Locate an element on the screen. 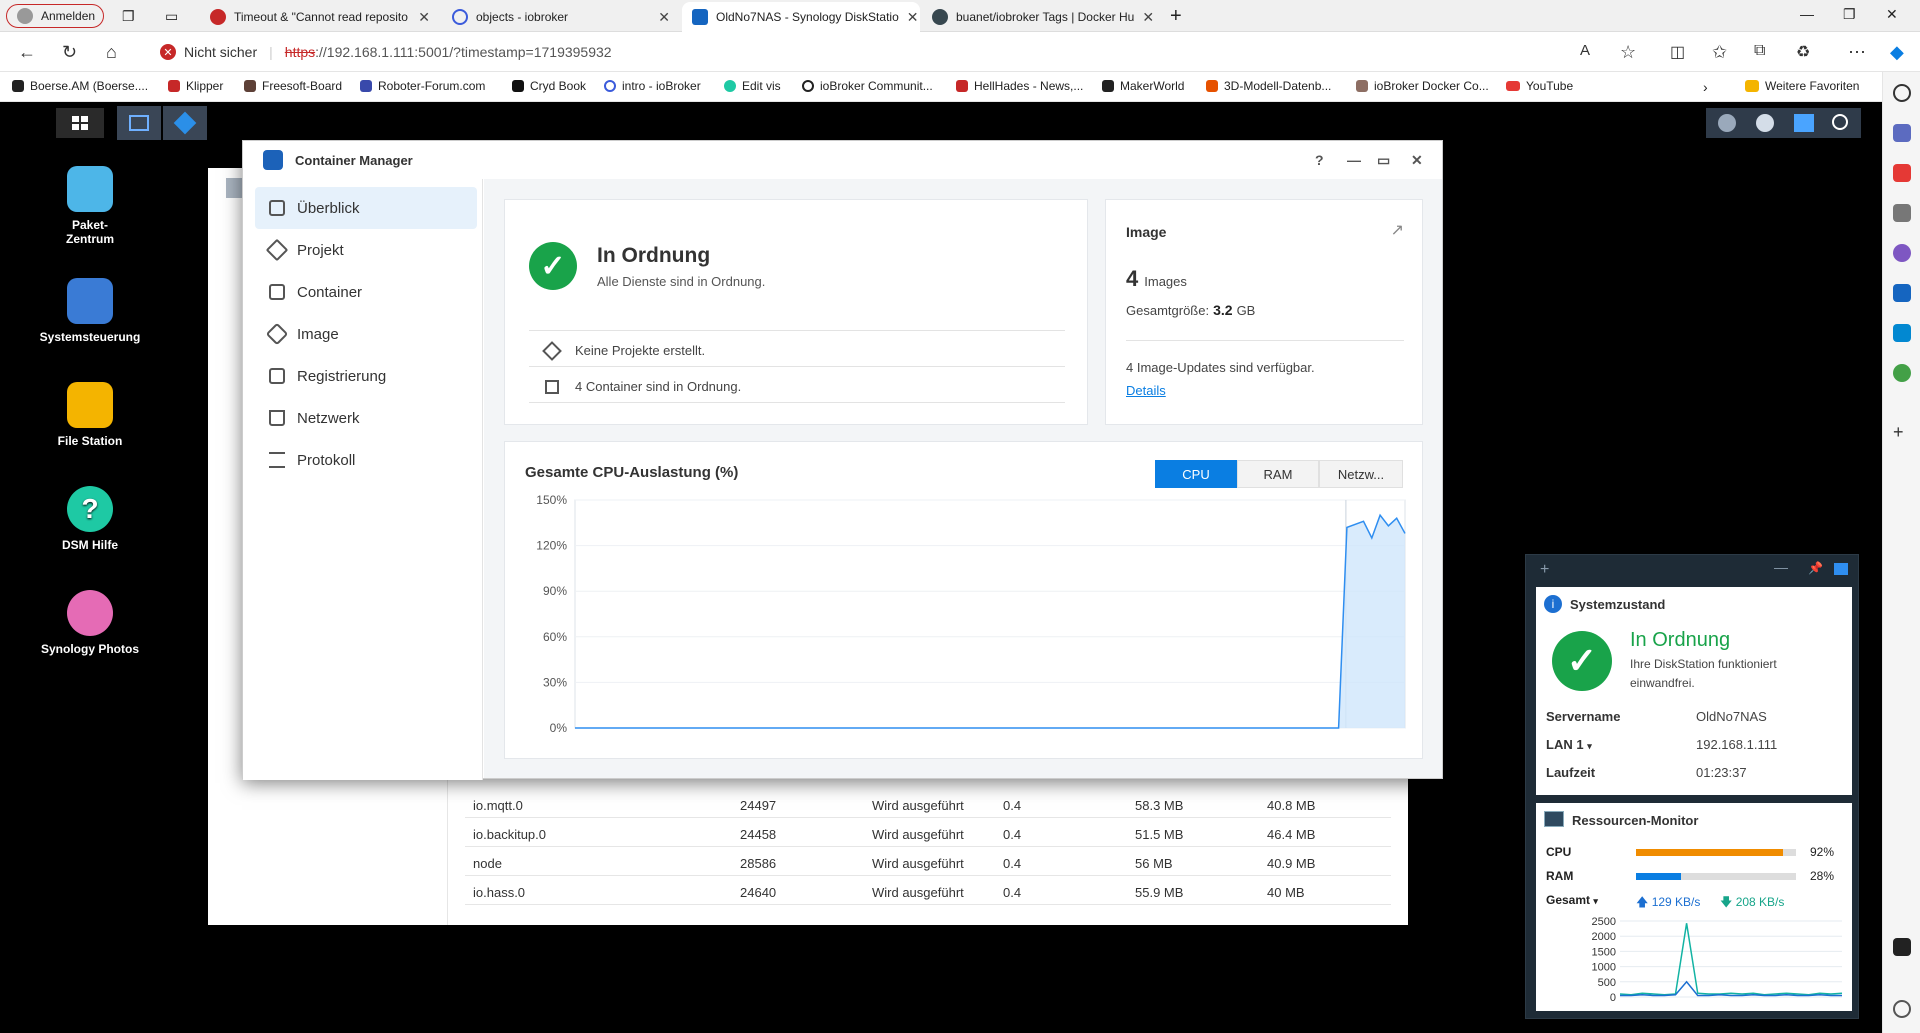 The image size is (1920, 1033). restore-icon: ❐ is located at coordinates (1849, 14).